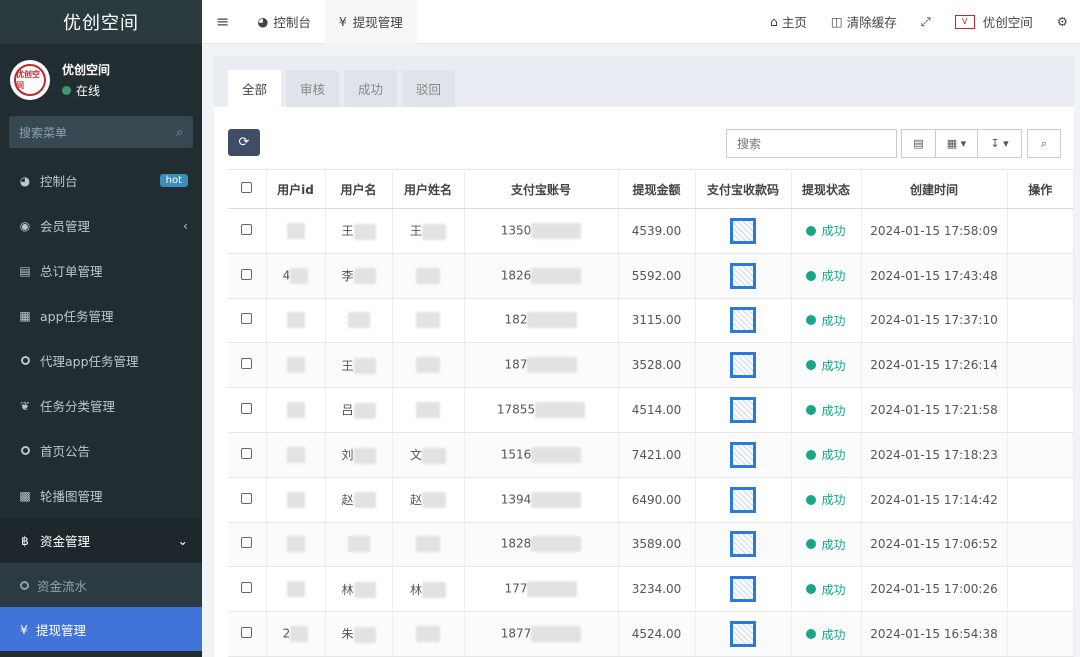 The width and height of the screenshot is (1080, 657). What do you see at coordinates (541, 321) in the screenshot?
I see `alipay-account-cell: 182` at bounding box center [541, 321].